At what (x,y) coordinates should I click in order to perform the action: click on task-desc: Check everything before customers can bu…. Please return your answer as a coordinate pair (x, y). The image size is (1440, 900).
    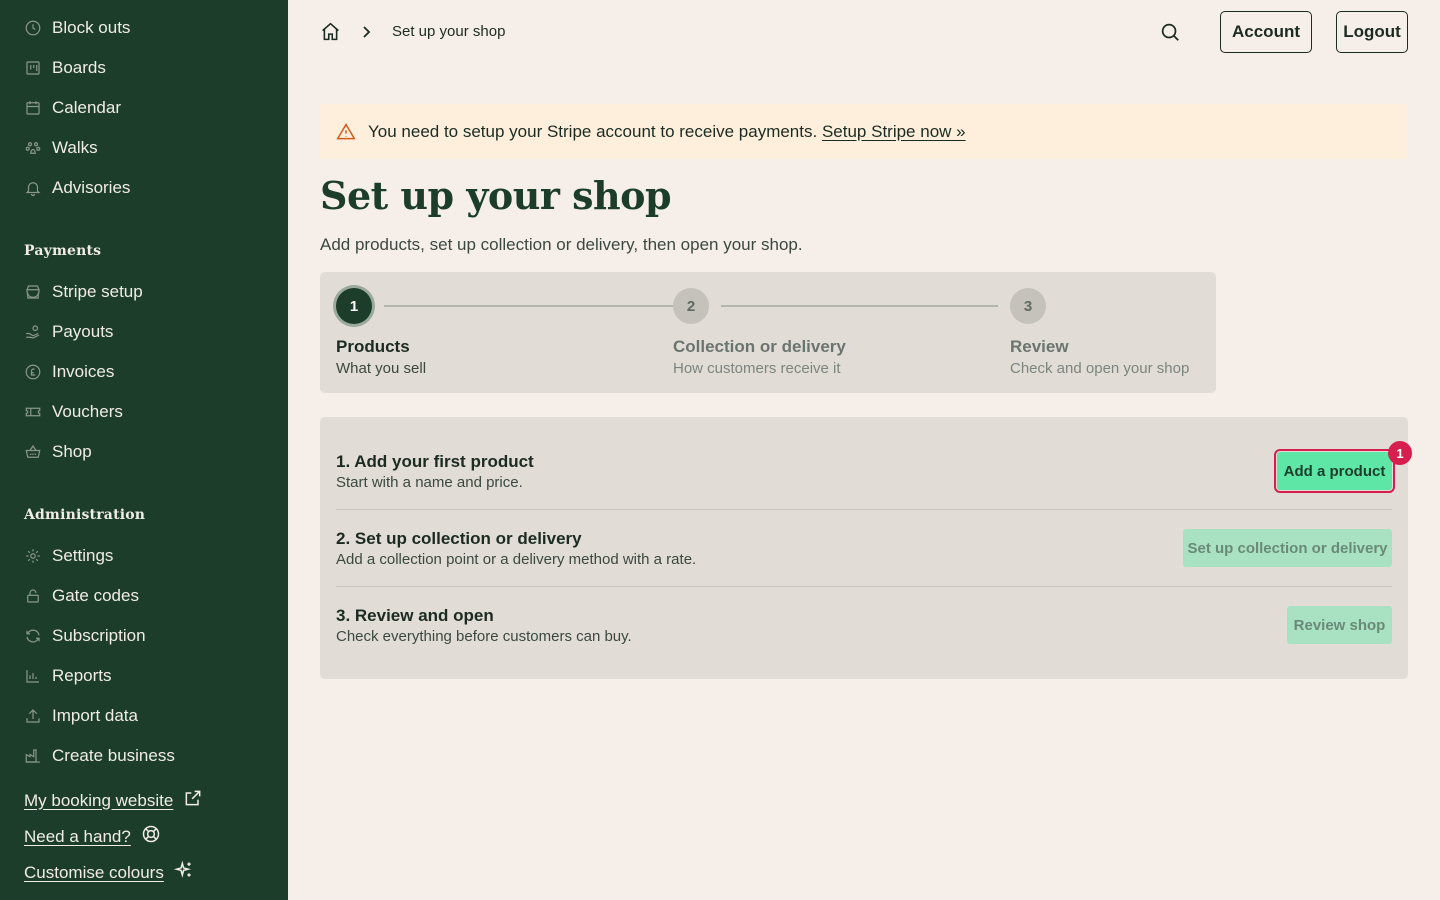
    Looking at the image, I should click on (484, 636).